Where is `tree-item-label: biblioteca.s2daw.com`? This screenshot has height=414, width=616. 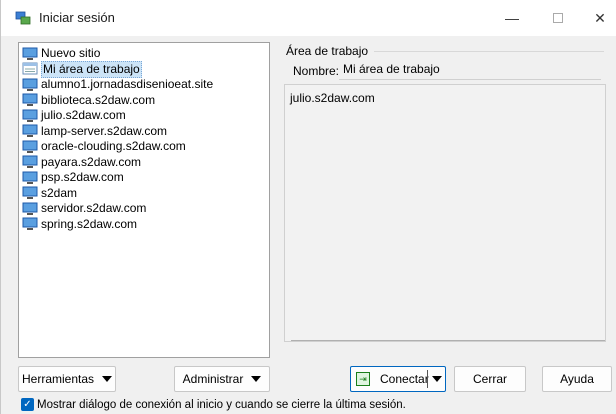
tree-item-label: biblioteca.s2daw.com is located at coordinates (98, 99).